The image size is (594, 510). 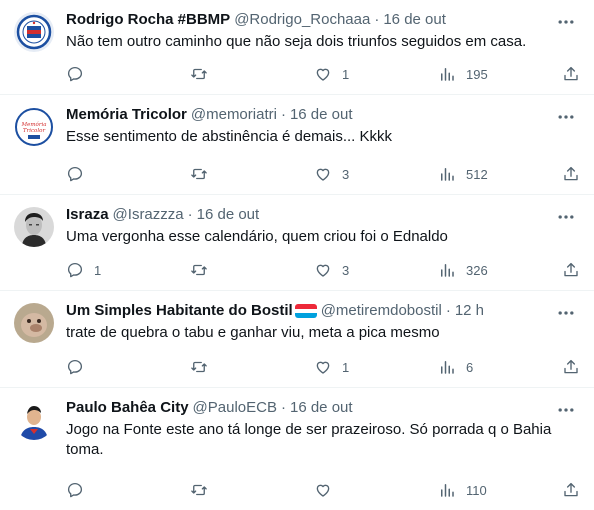 What do you see at coordinates (346, 367) in the screenshot?
I see `like-count: 1` at bounding box center [346, 367].